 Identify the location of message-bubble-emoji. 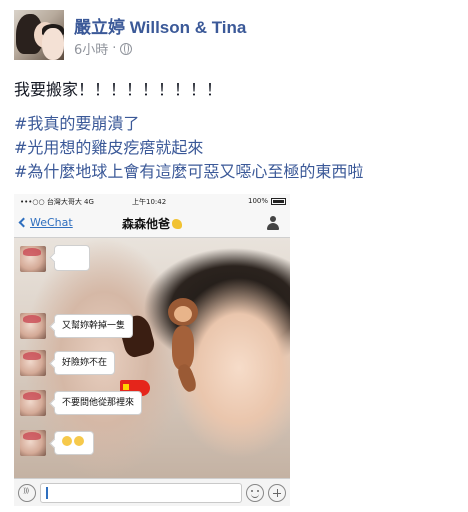
(74, 443).